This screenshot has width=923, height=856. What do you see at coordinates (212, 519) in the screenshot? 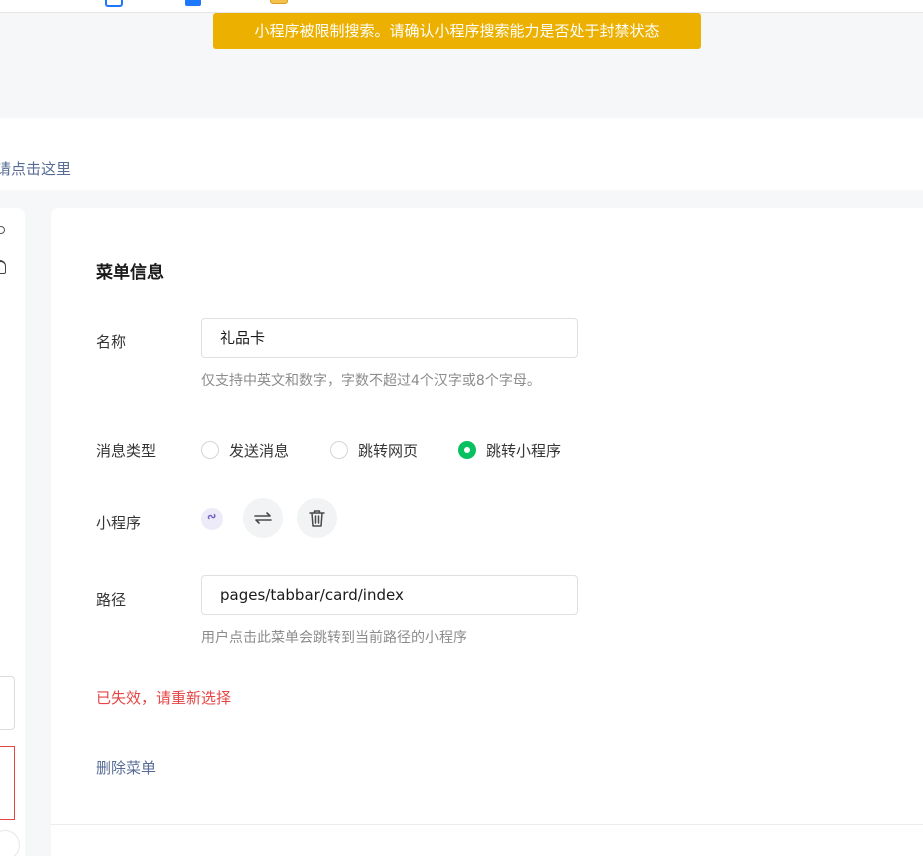
I see `mini-program-icon` at bounding box center [212, 519].